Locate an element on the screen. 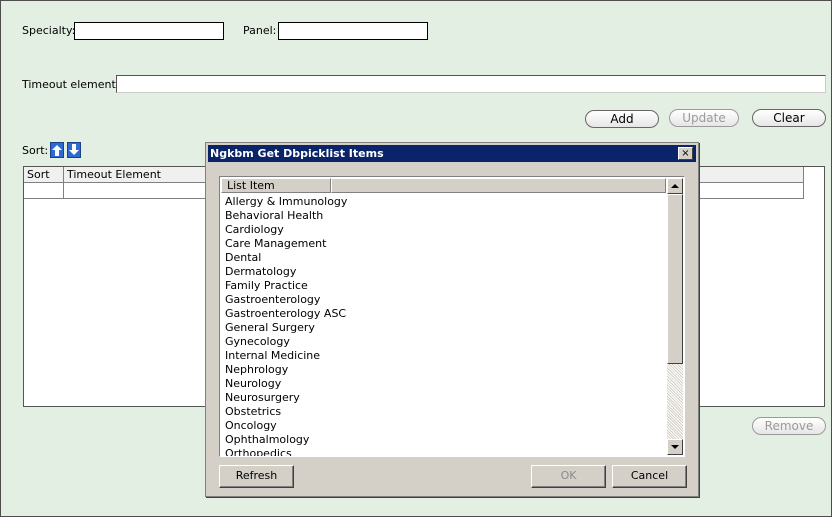  close-icon: × is located at coordinates (685, 153).